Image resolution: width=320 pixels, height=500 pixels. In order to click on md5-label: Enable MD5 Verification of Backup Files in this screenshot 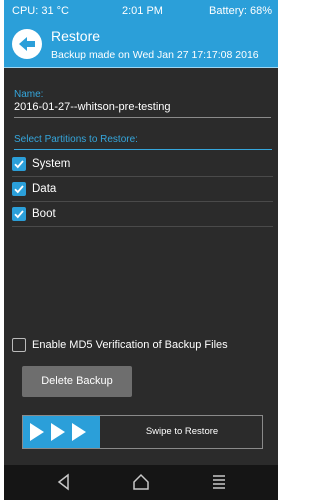, I will do `click(130, 345)`.